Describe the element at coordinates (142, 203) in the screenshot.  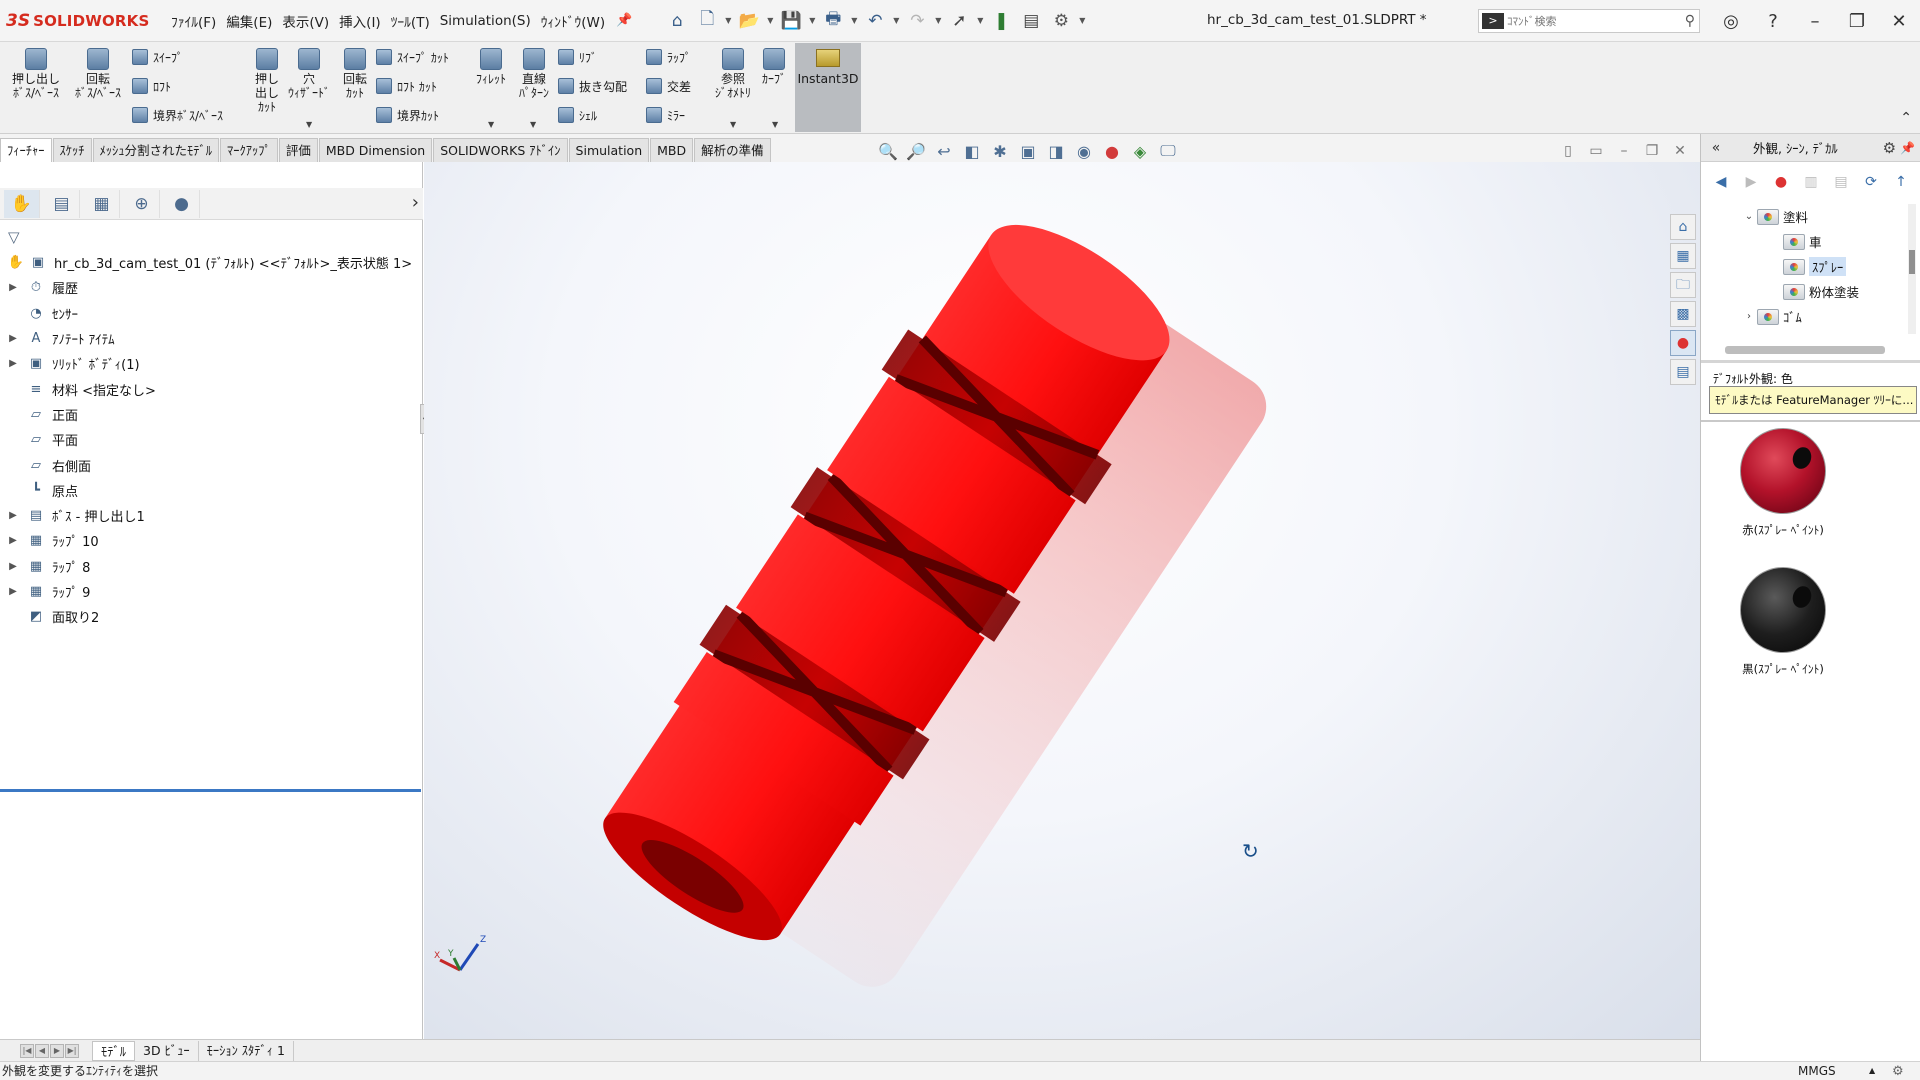
I see `dimxpert-manager-tab-icon: ⊕` at that location.